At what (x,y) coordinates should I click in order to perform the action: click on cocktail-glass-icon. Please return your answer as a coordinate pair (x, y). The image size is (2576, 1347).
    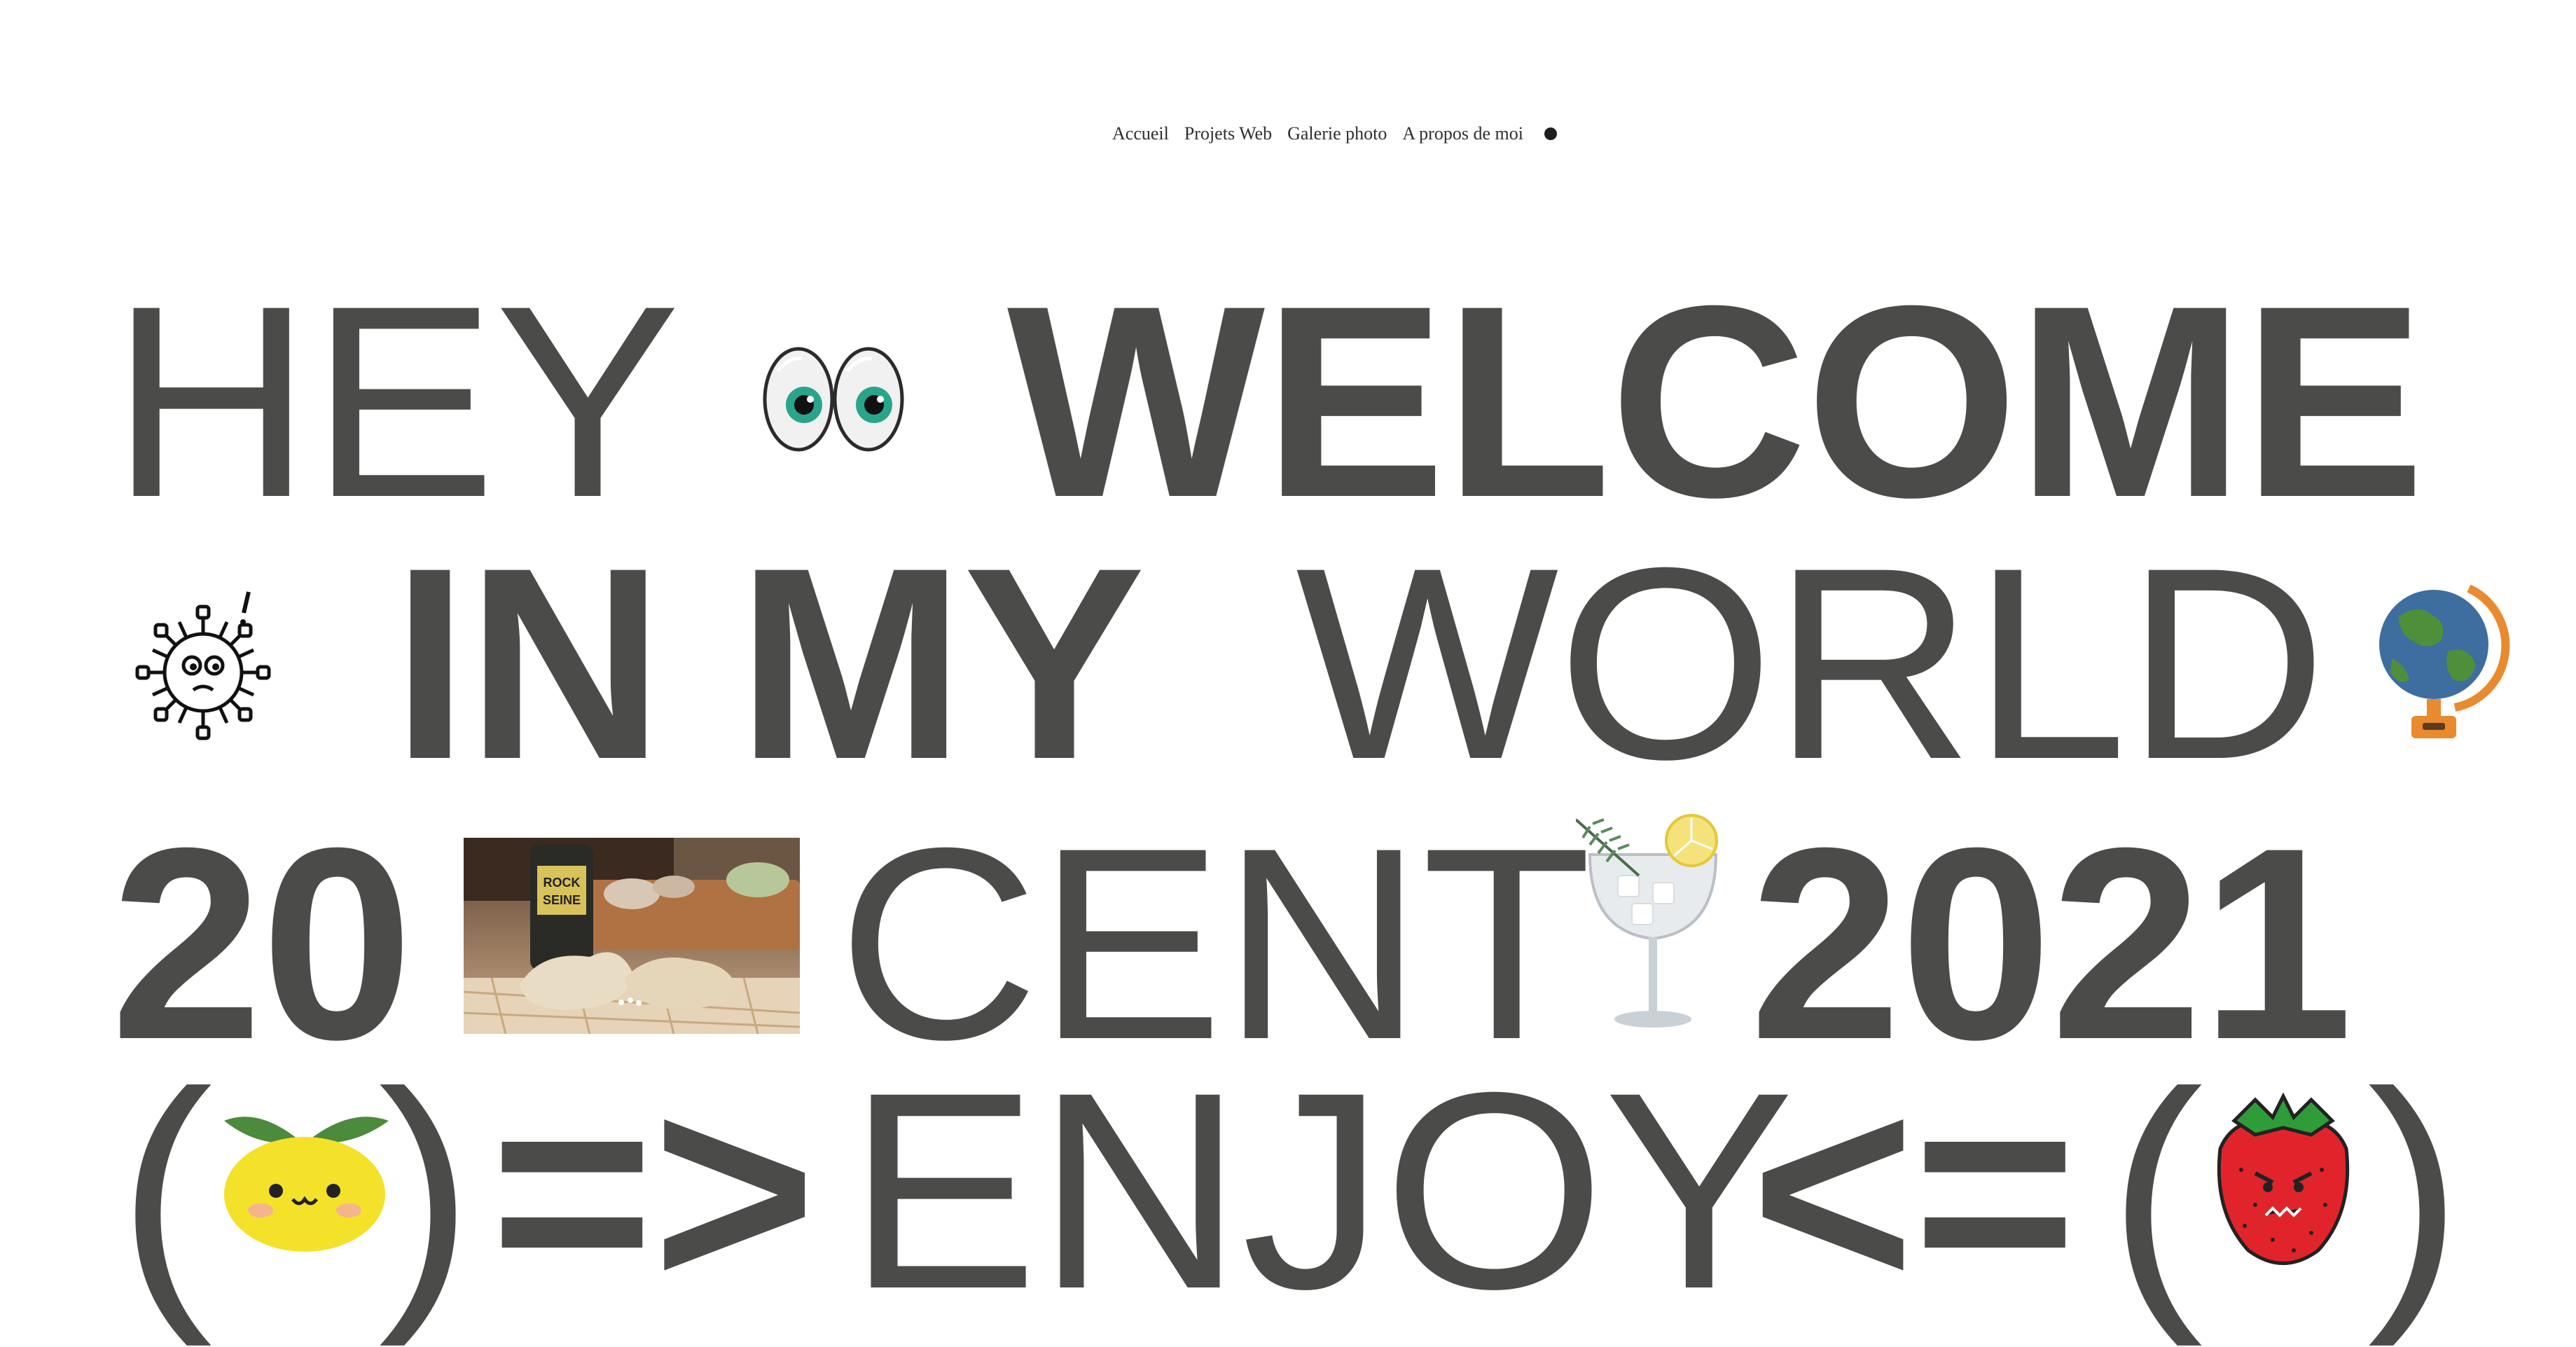
    Looking at the image, I should click on (1647, 921).